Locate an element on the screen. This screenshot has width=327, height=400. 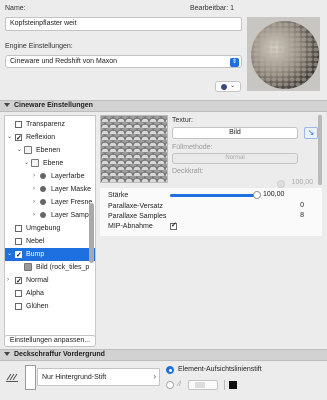
opacity-label: Deckkraft: is located at coordinates (188, 171).